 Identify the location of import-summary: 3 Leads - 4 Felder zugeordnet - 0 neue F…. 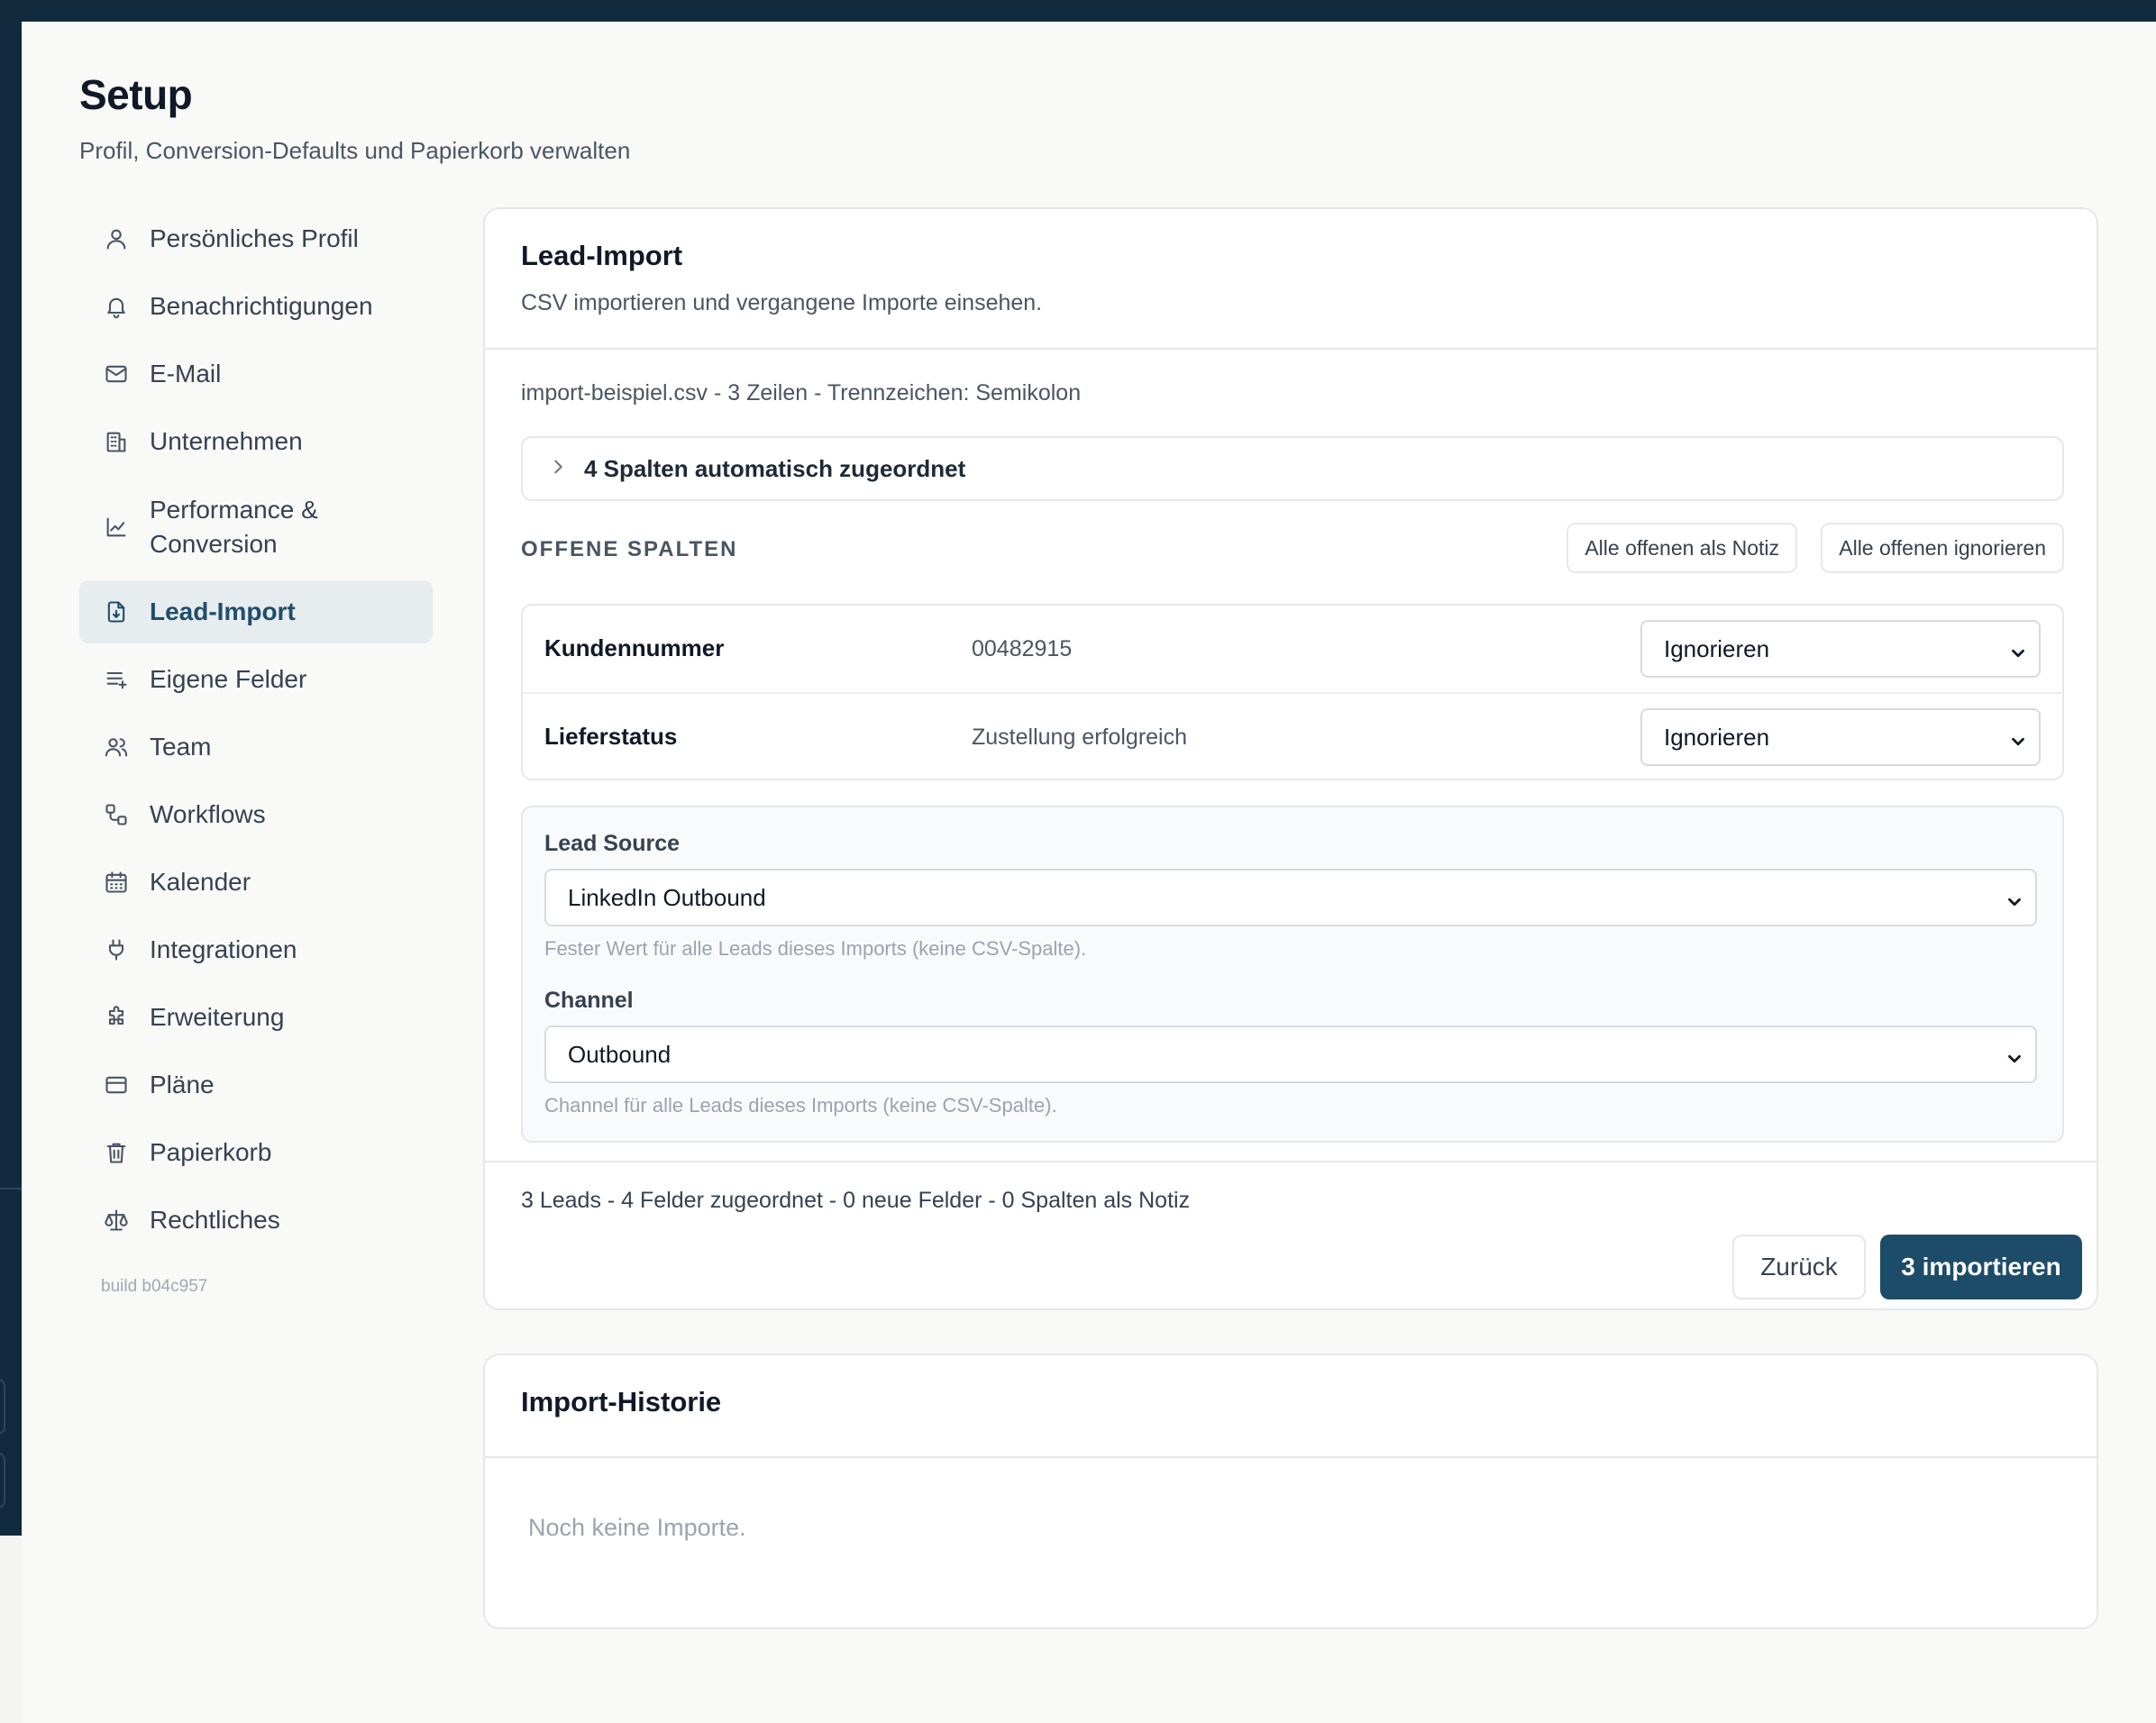
(856, 1200).